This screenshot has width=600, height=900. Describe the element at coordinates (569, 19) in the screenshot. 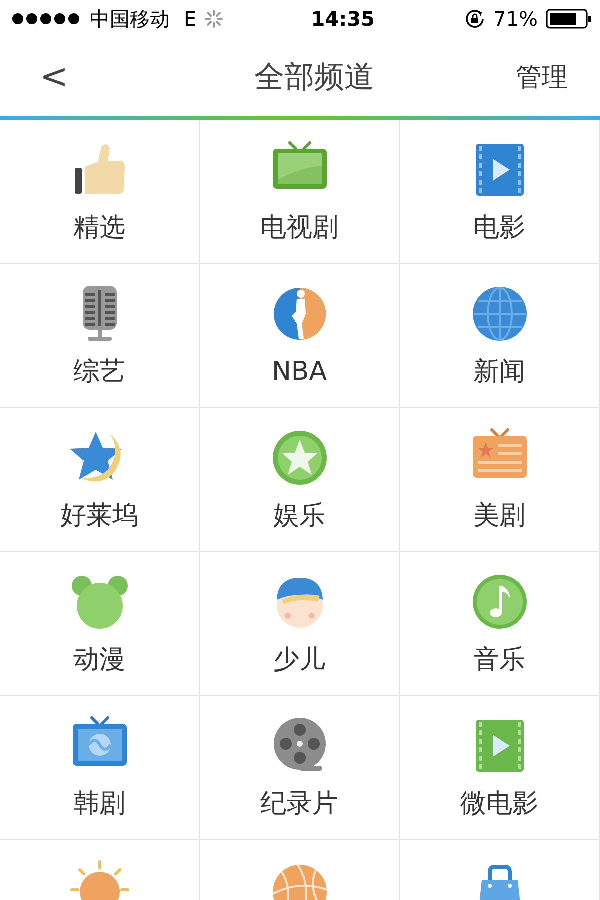

I see `battery-icon` at that location.